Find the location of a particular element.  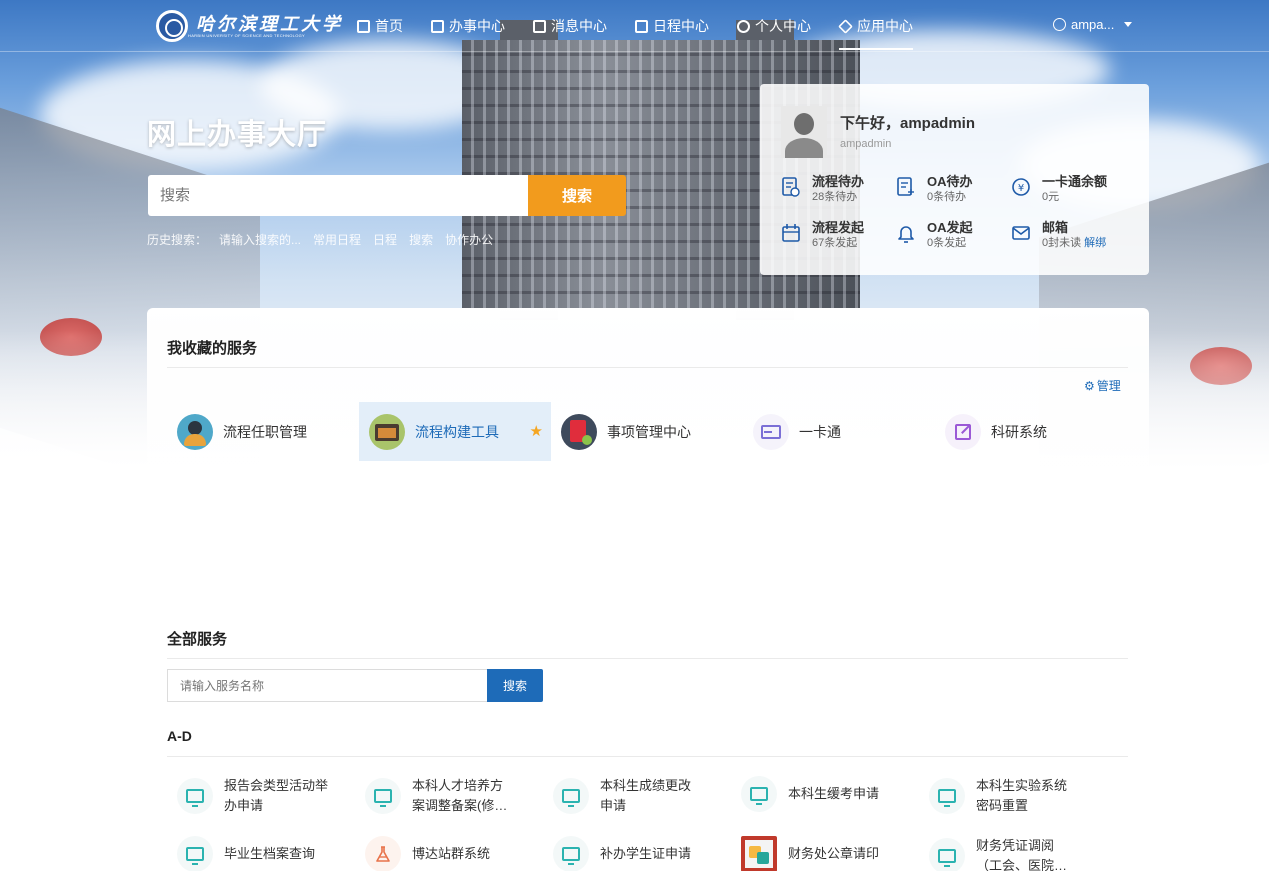

service-label: 本科生成绩更改申请 is located at coordinates (646, 795).